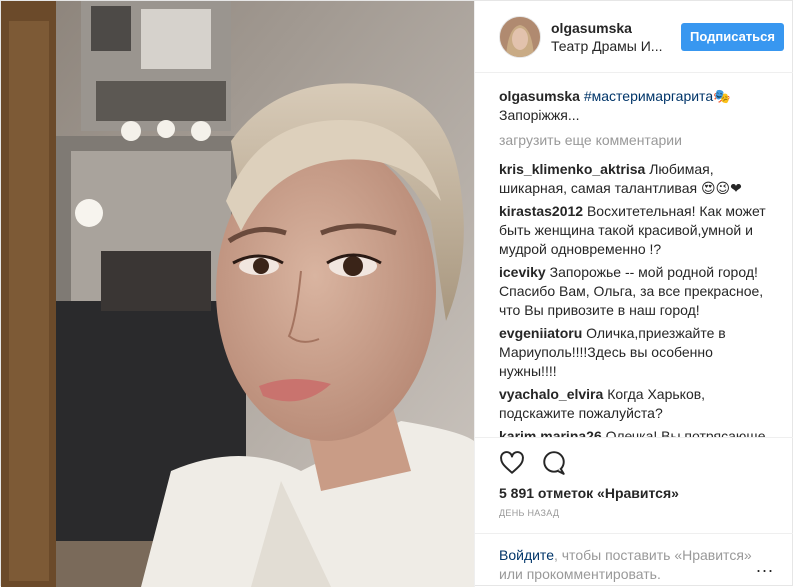 This screenshot has width=793, height=587. What do you see at coordinates (551, 394) in the screenshot?
I see `comment-author: vyachalo_elvira` at bounding box center [551, 394].